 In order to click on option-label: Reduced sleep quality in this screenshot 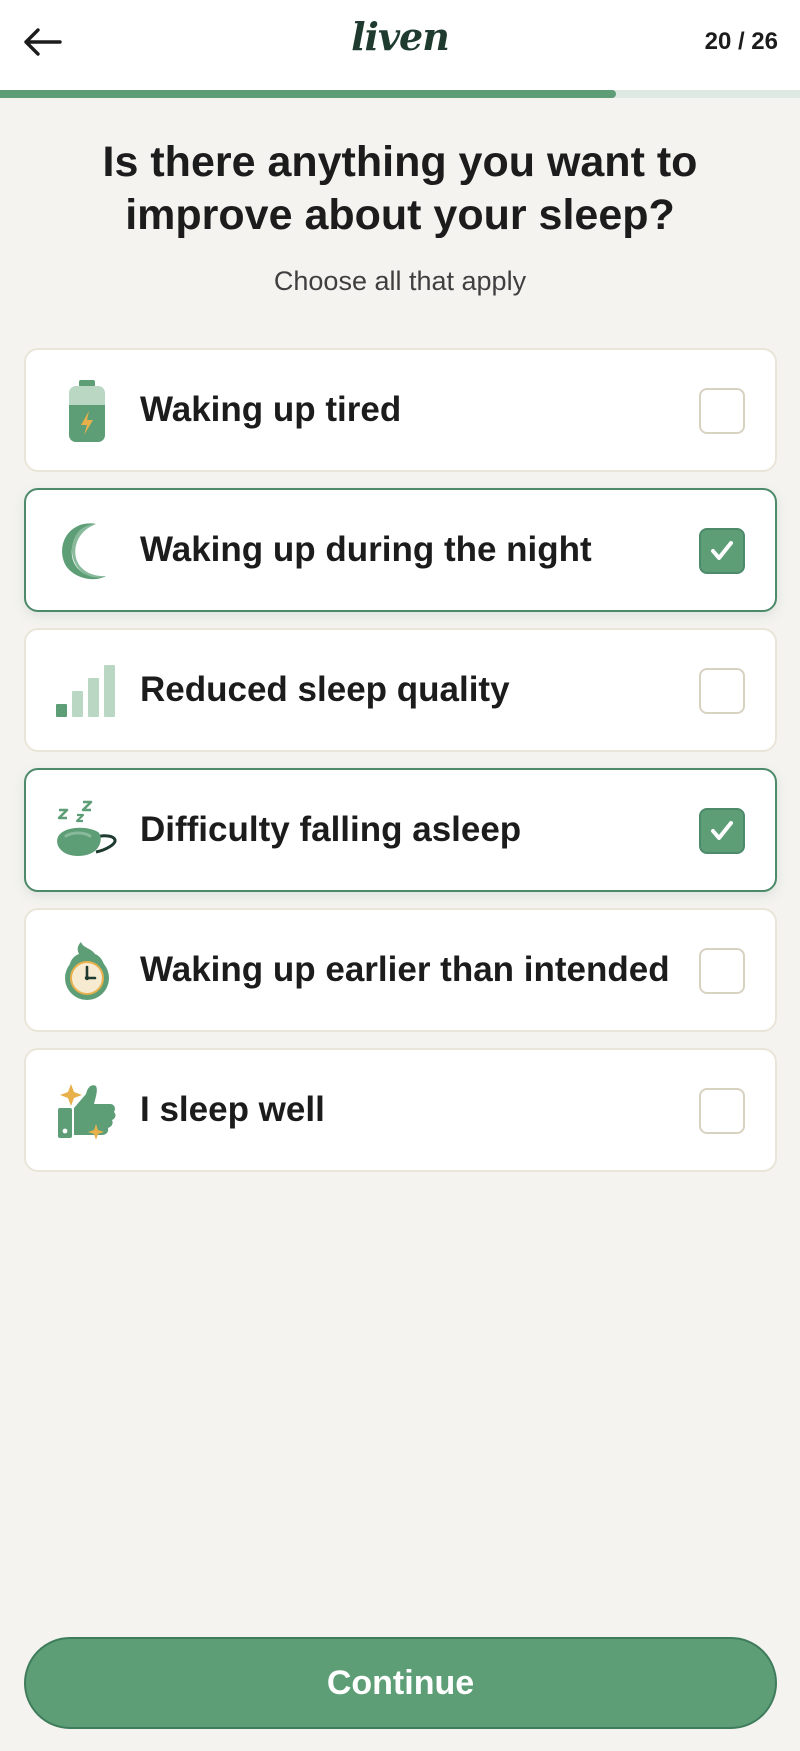, I will do `click(325, 689)`.